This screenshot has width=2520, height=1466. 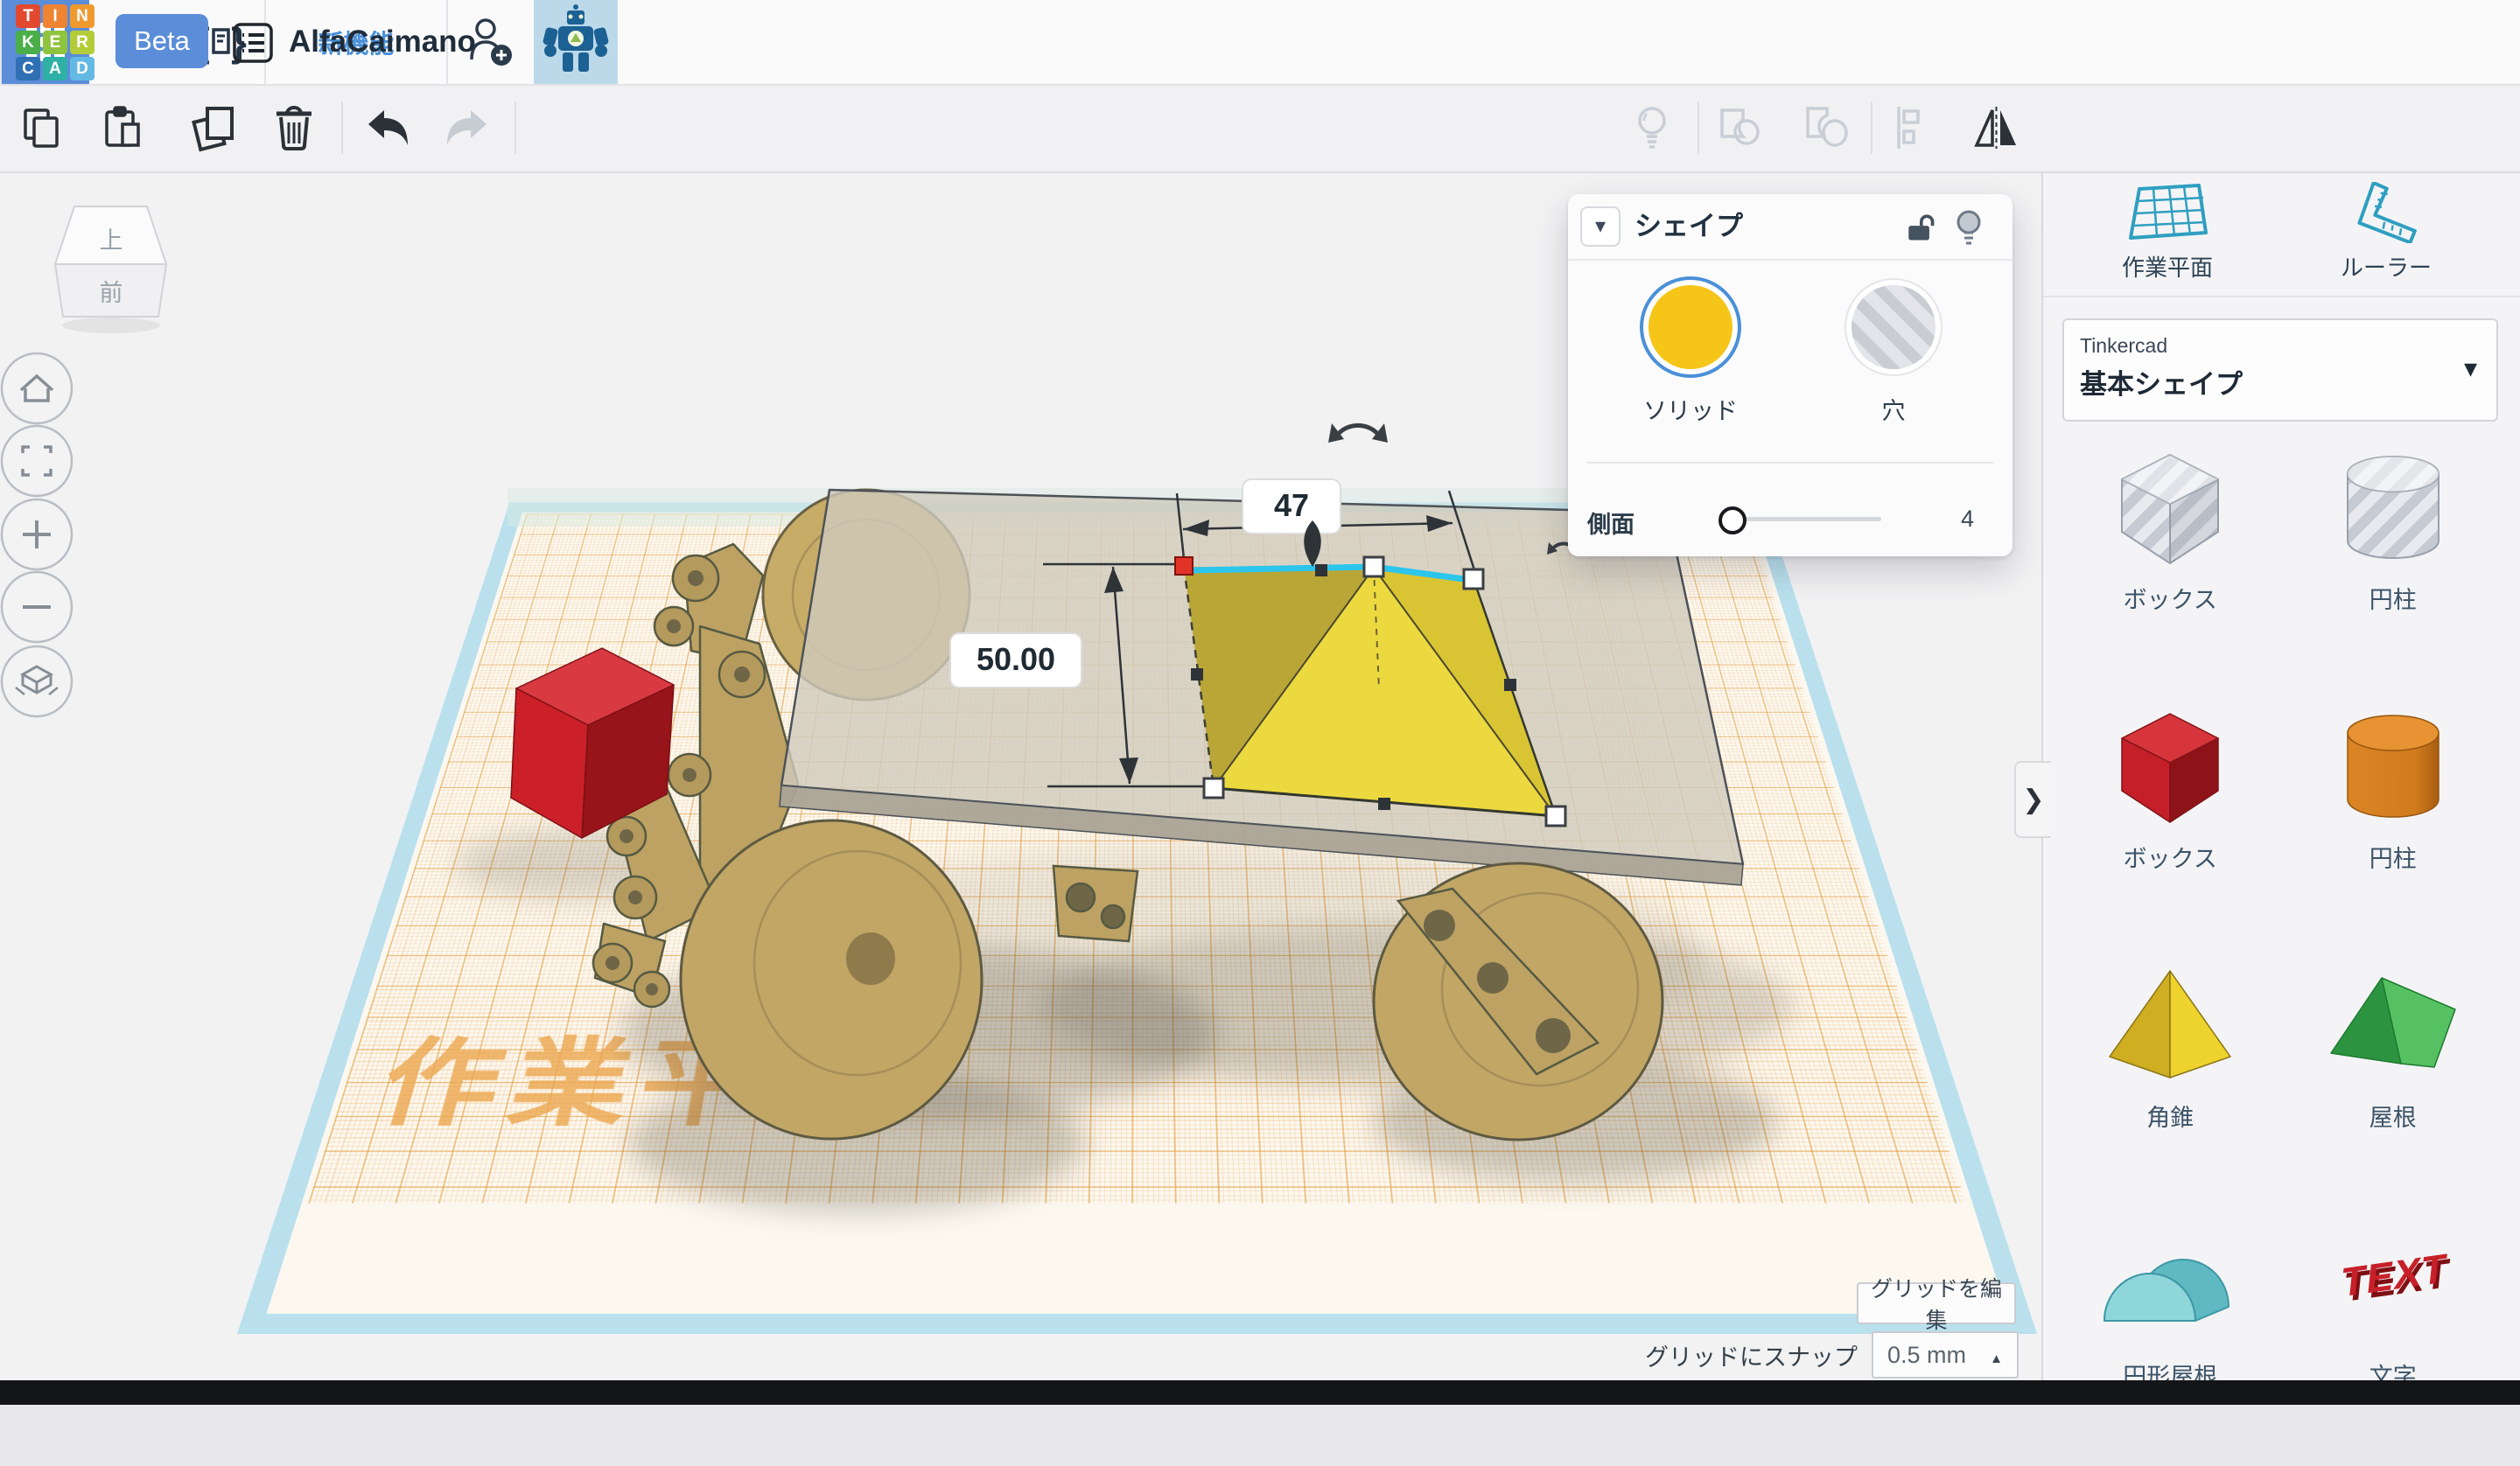 What do you see at coordinates (1610, 525) in the screenshot?
I see `sides-label: 側面` at bounding box center [1610, 525].